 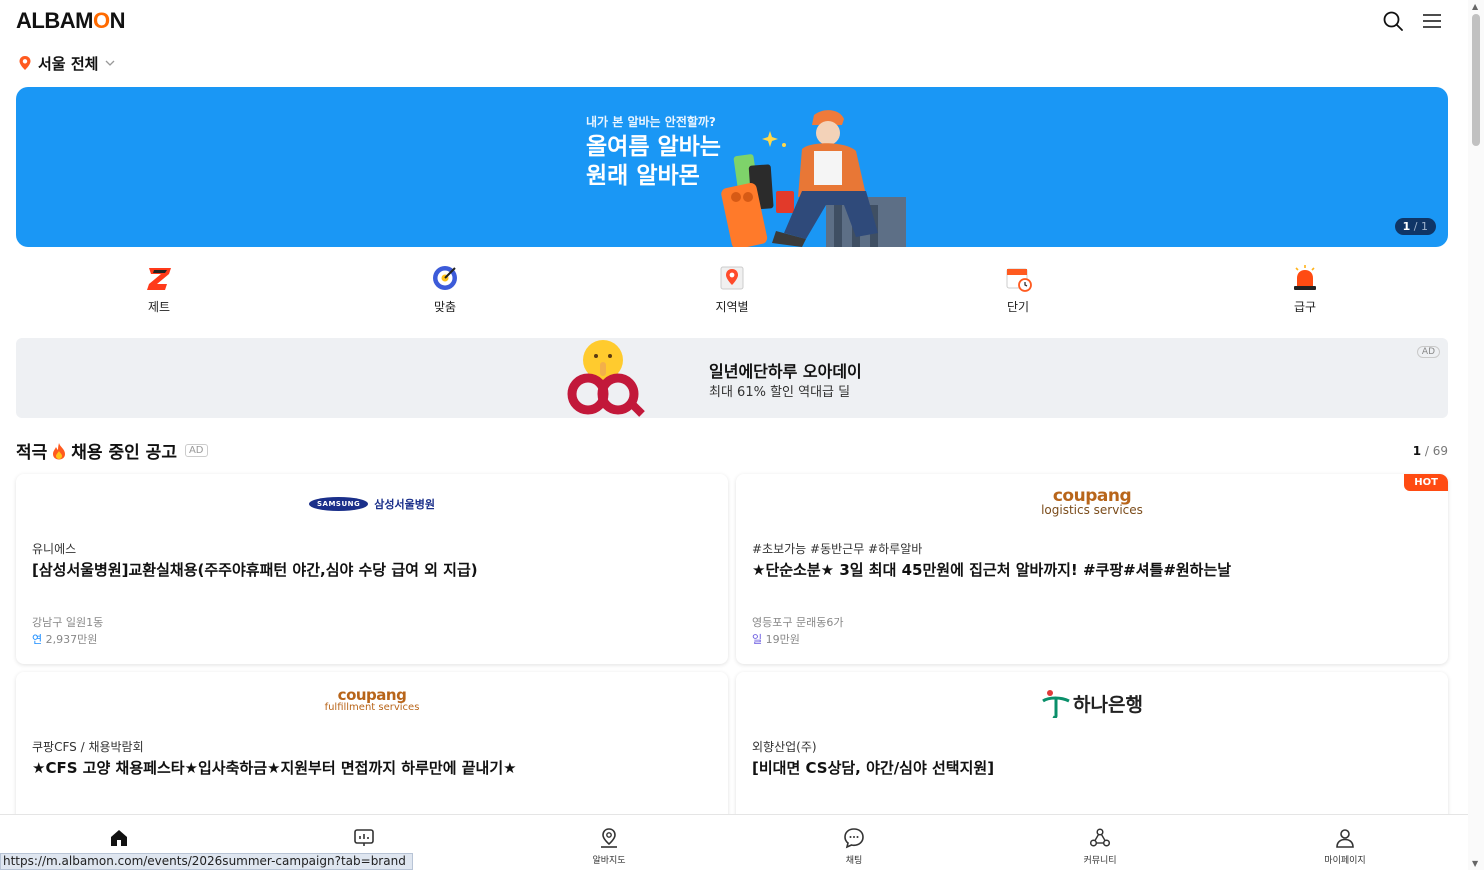 I want to click on pay-unit: 연, so click(x=37, y=639).